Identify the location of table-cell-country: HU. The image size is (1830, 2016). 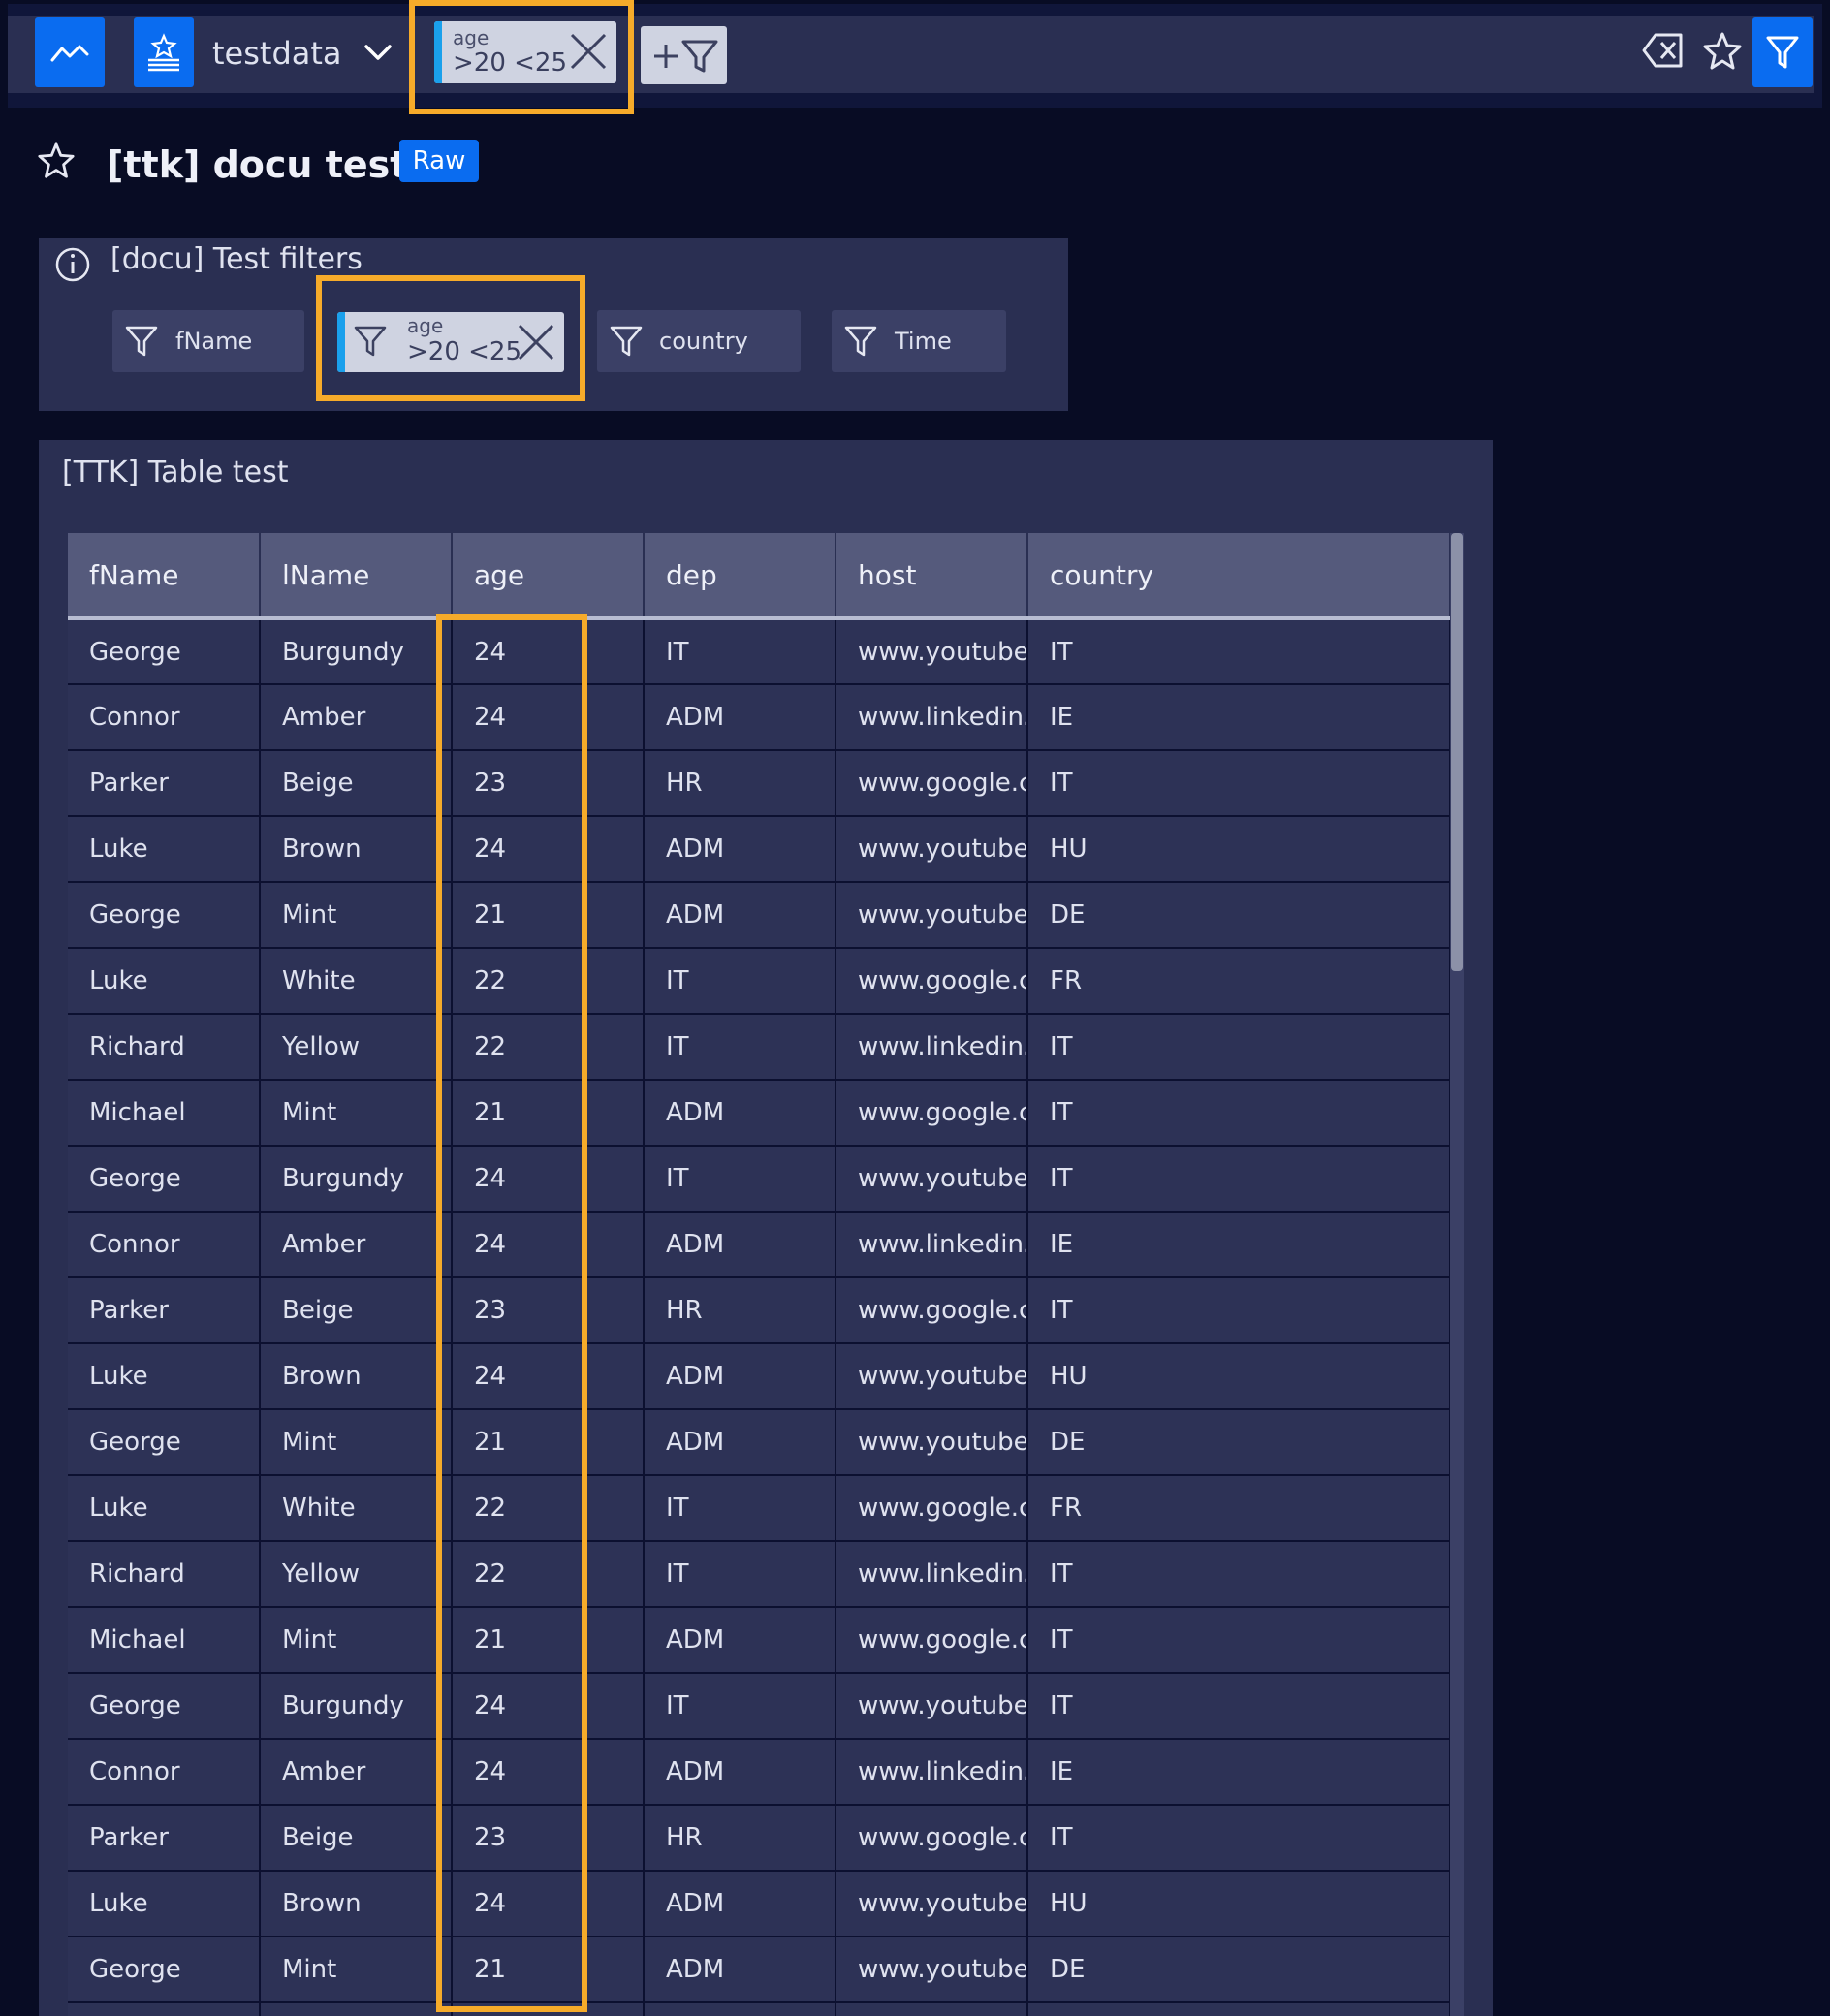
(1239, 1904).